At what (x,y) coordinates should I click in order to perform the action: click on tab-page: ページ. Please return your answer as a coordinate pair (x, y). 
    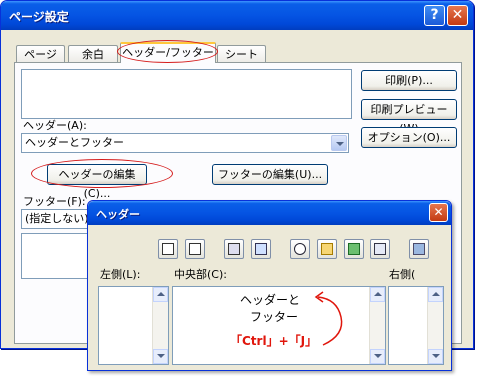
    Looking at the image, I should click on (40, 54).